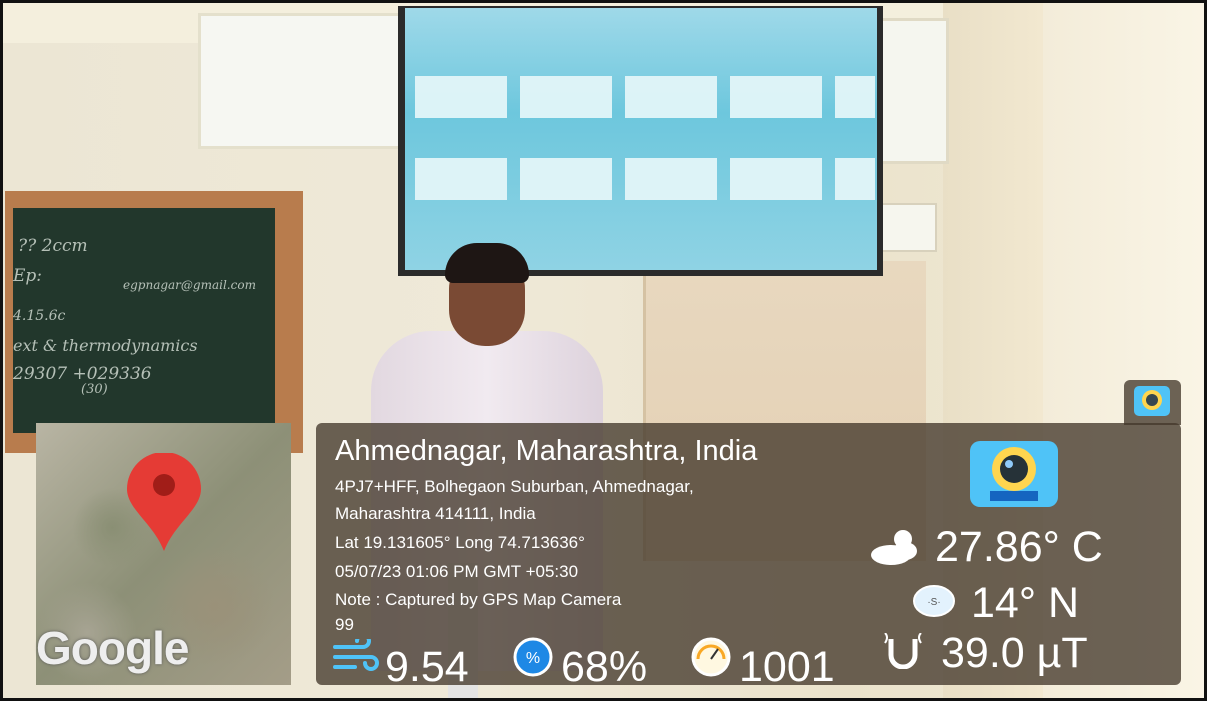 The image size is (1207, 701). I want to click on app-badge-tab, so click(1152, 402).